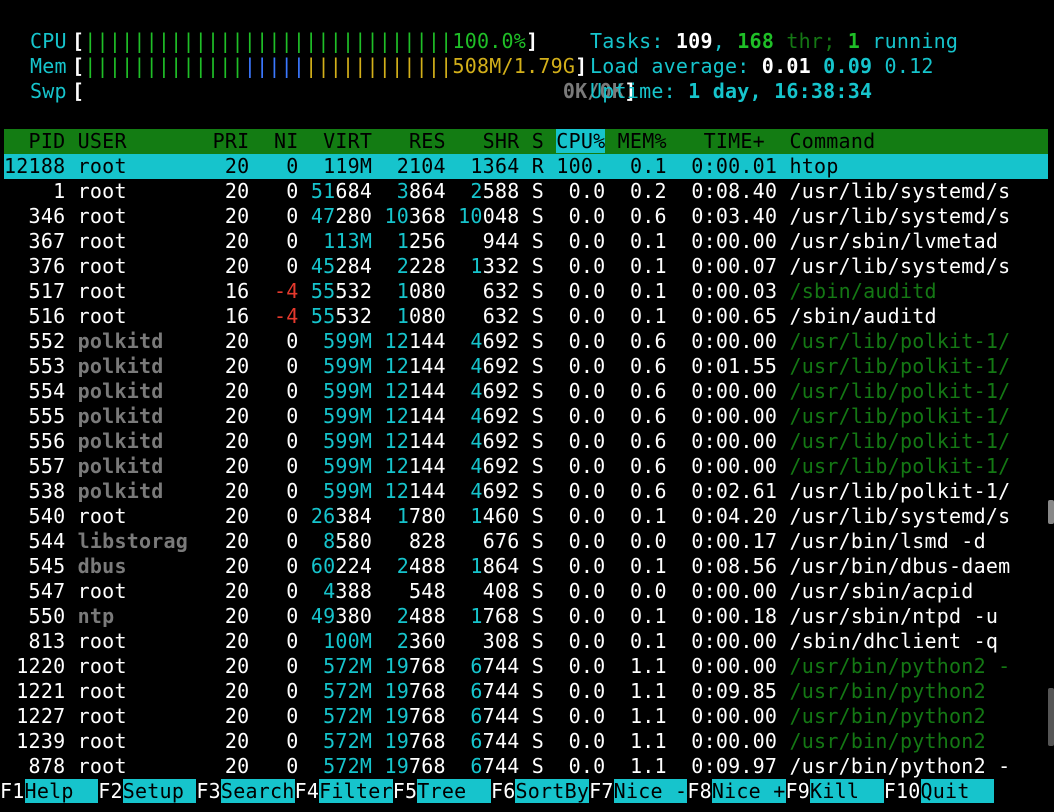 The height and width of the screenshot is (812, 1054). Describe the element at coordinates (826, 141) in the screenshot. I see `col-command: Command` at that location.